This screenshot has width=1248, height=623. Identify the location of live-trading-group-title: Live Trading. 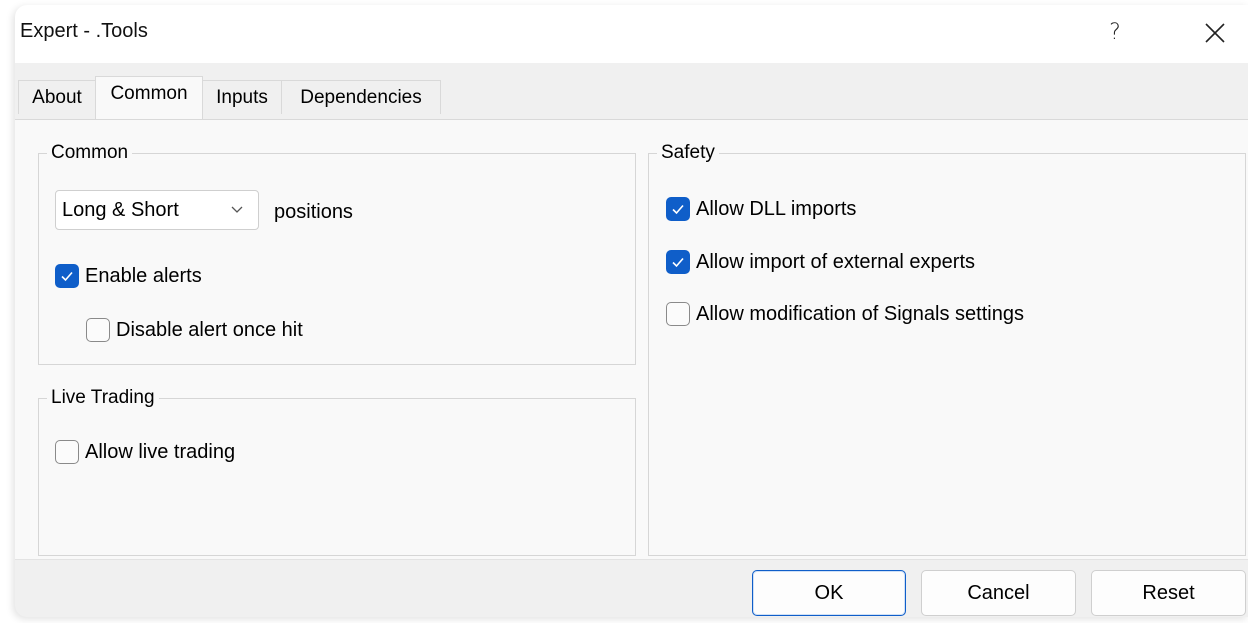
(103, 398).